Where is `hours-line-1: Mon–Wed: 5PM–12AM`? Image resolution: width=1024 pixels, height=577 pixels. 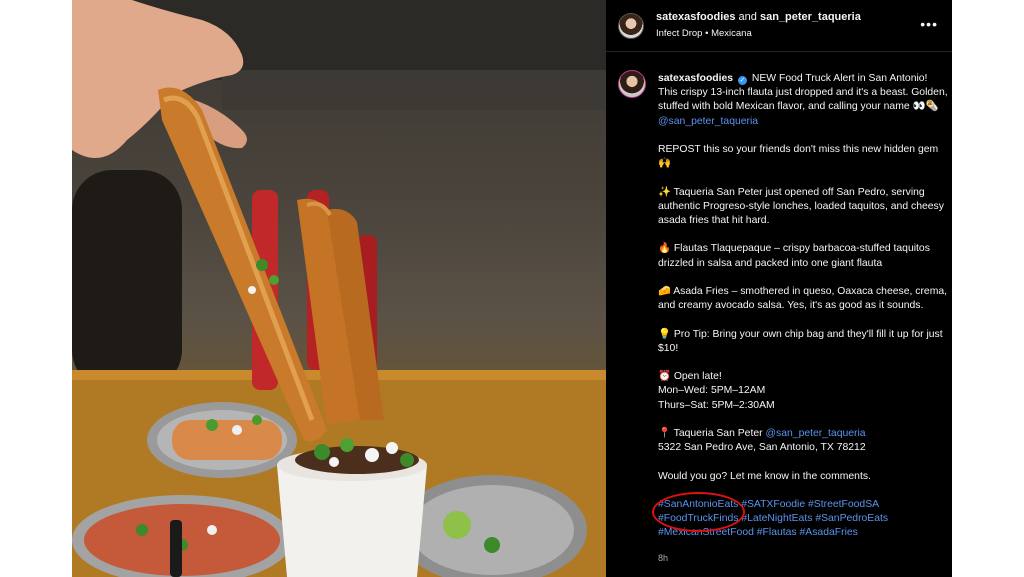
hours-line-1: Mon–Wed: 5PM–12AM is located at coordinates (712, 391).